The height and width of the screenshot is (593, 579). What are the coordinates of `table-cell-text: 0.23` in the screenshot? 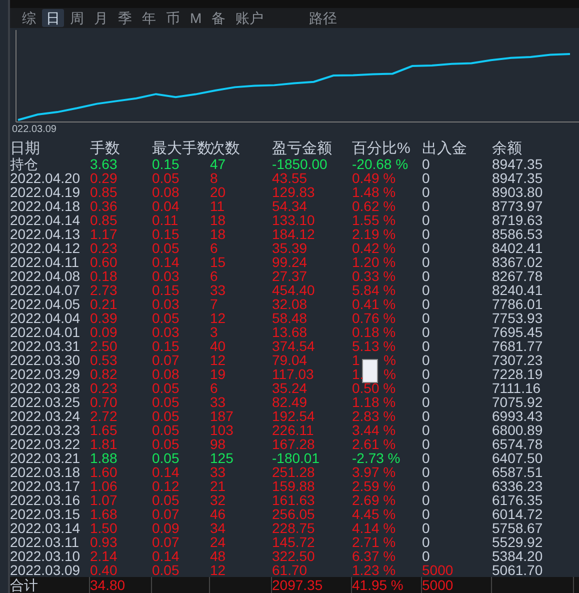 It's located at (104, 388).